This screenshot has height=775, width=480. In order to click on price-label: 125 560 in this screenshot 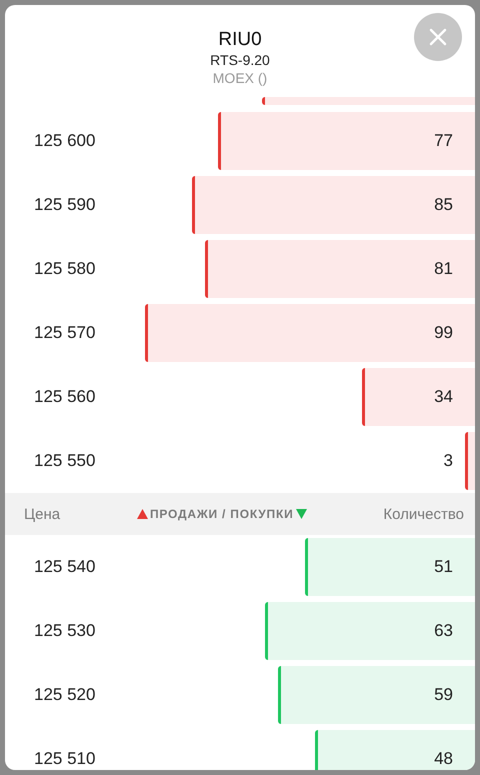, I will do `click(64, 397)`.